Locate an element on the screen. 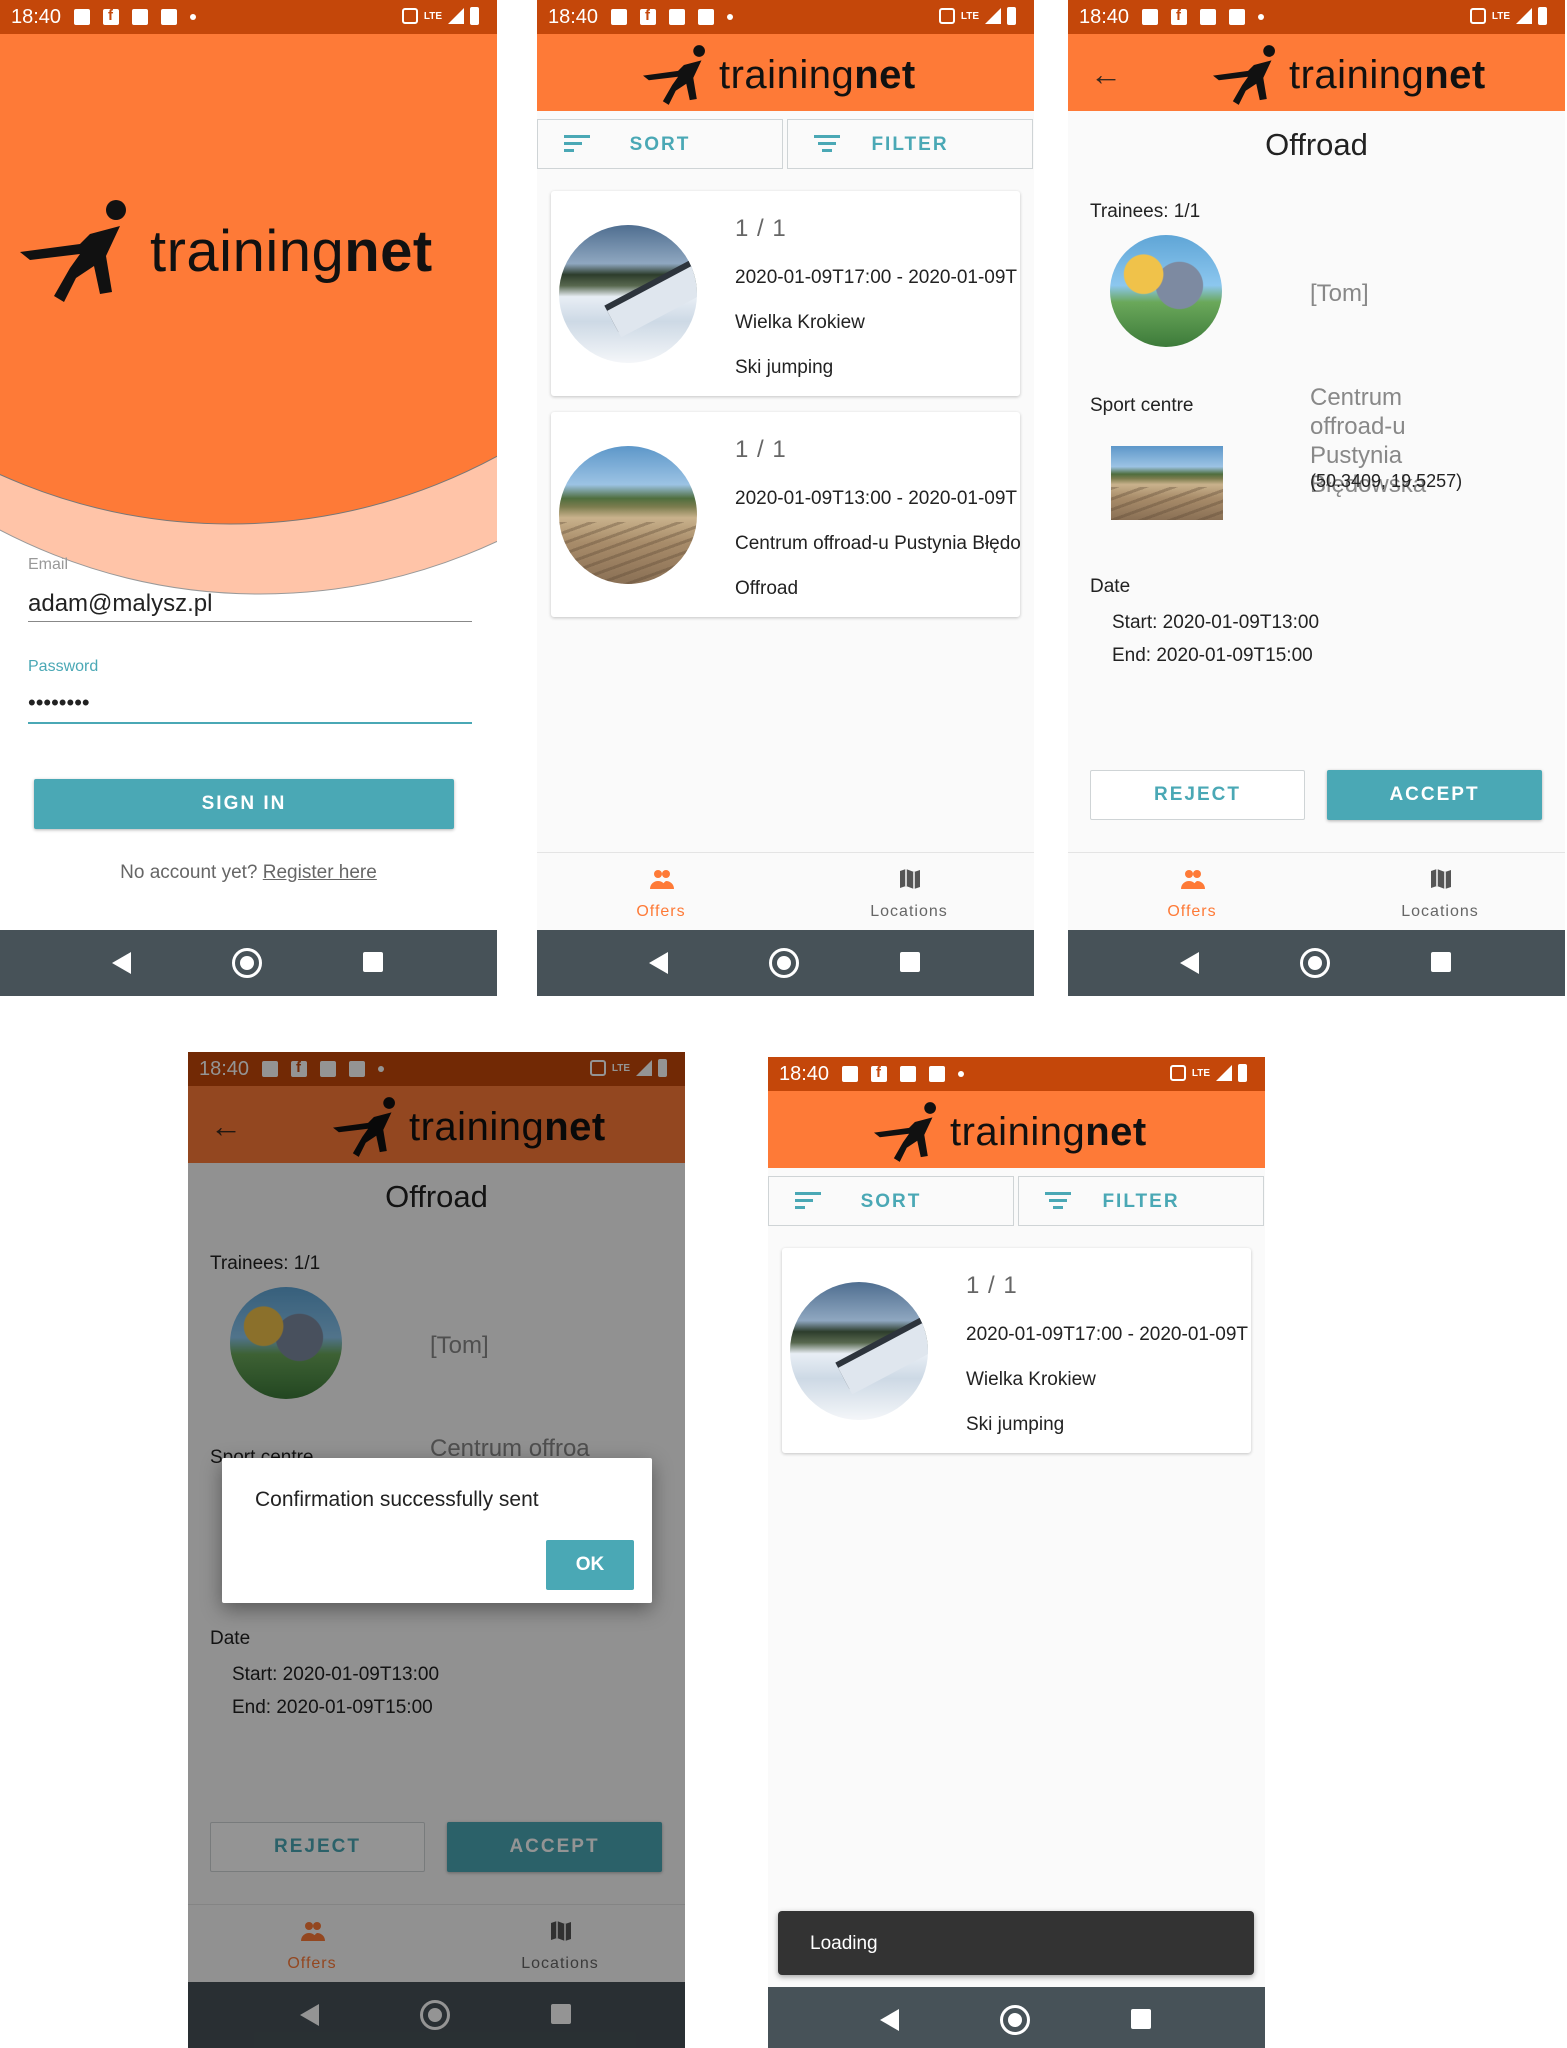  offer-place: Wielka Krokiew is located at coordinates (800, 322).